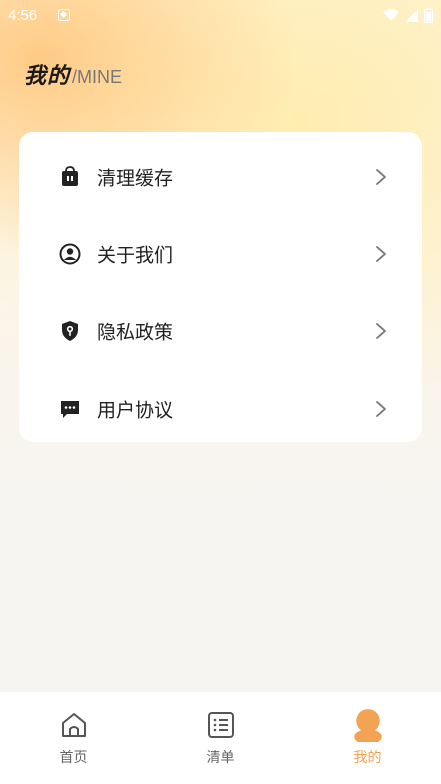 The height and width of the screenshot is (784, 441). What do you see at coordinates (135, 332) in the screenshot?
I see `menu-item-label: 隐私政策` at bounding box center [135, 332].